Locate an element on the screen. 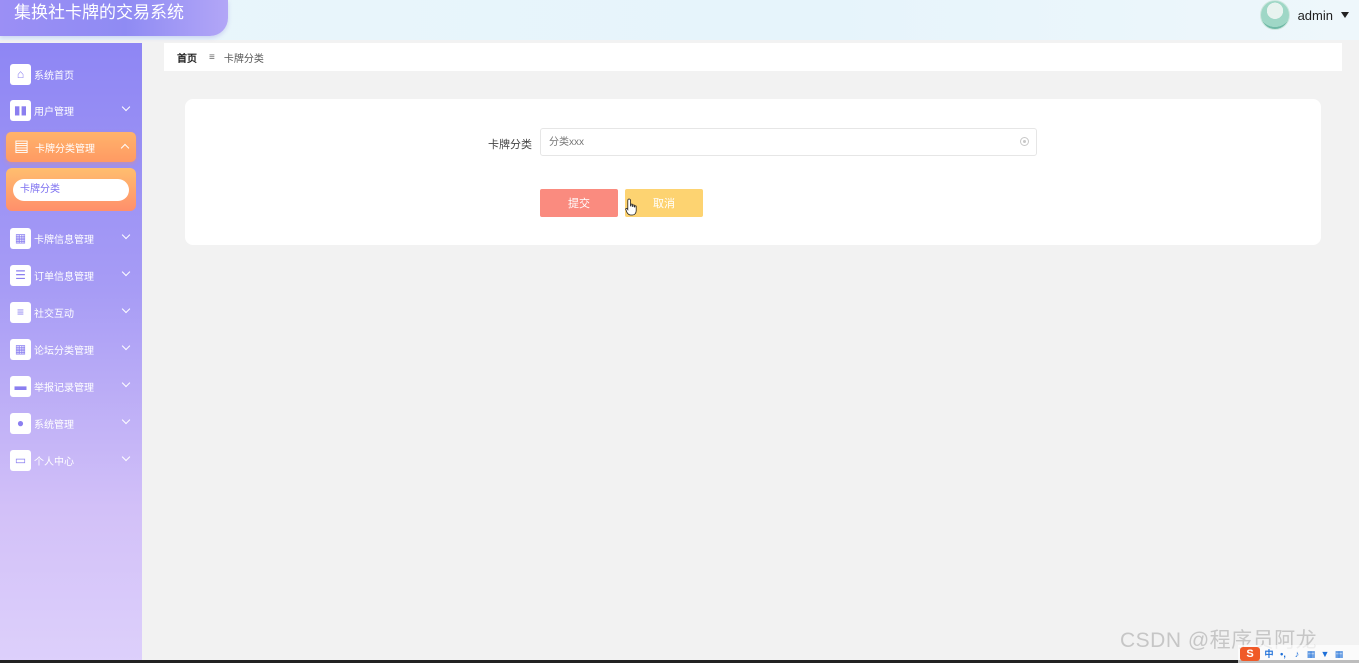  sidebar-item-label: 用户管理 is located at coordinates (54, 112).